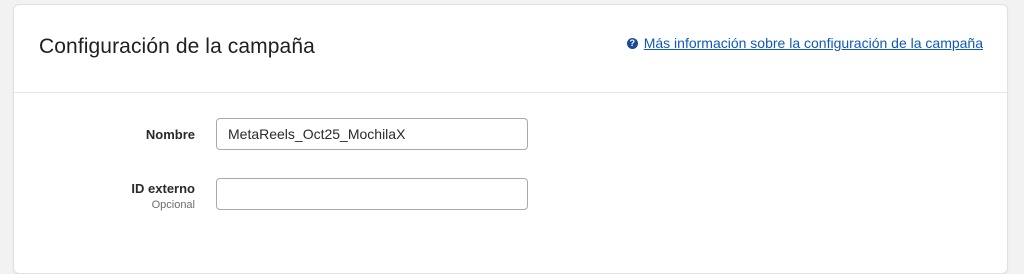  I want to click on name-label: Nombre, so click(170, 134).